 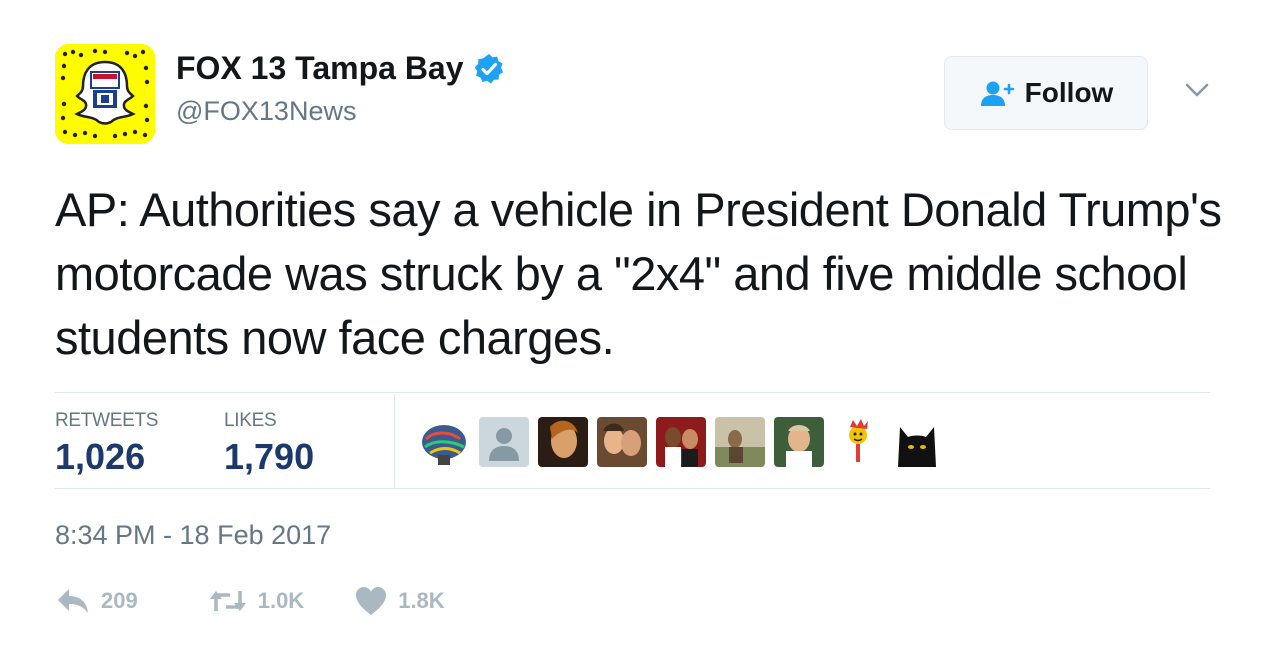 I want to click on tweet-actions: 209 1.0K 1.8K, so click(x=275, y=601).